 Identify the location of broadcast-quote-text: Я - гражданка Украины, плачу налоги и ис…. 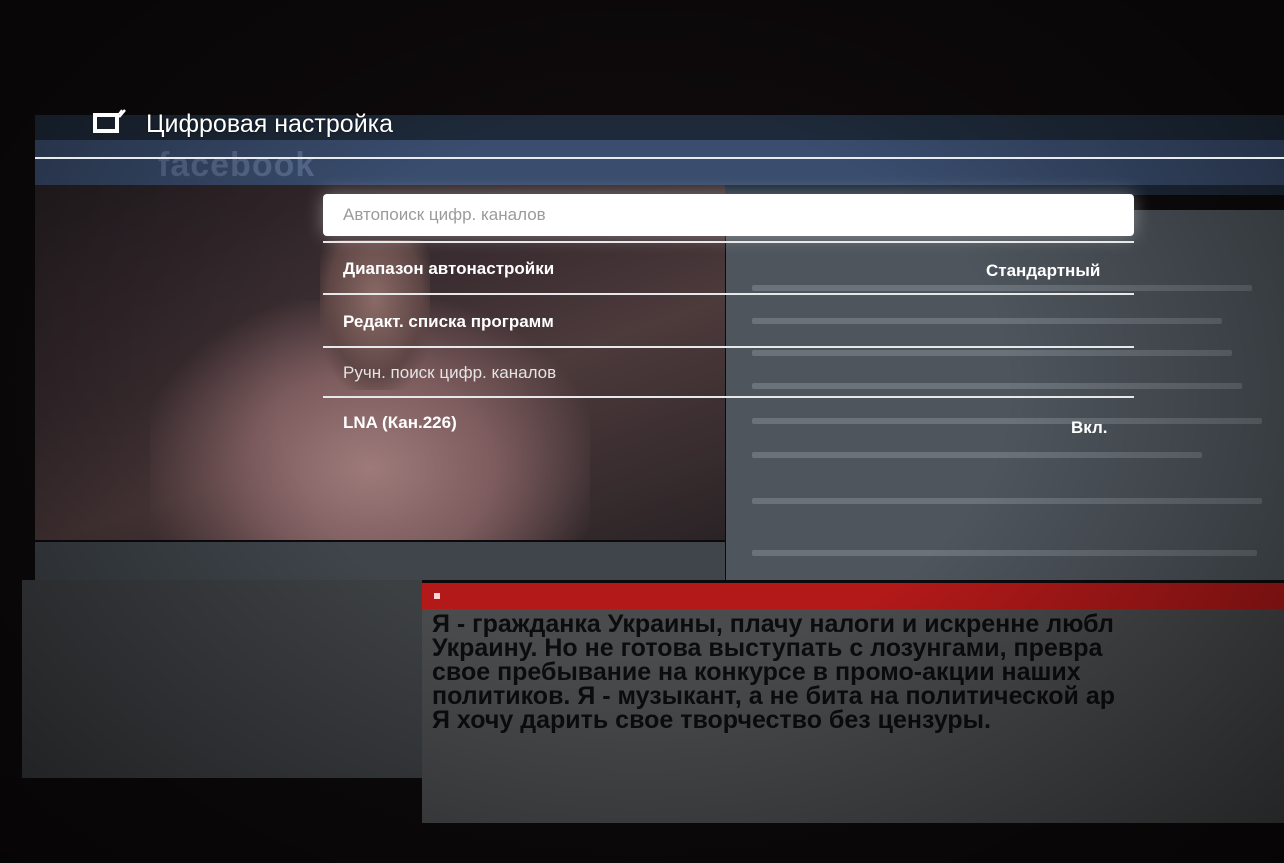
(773, 673).